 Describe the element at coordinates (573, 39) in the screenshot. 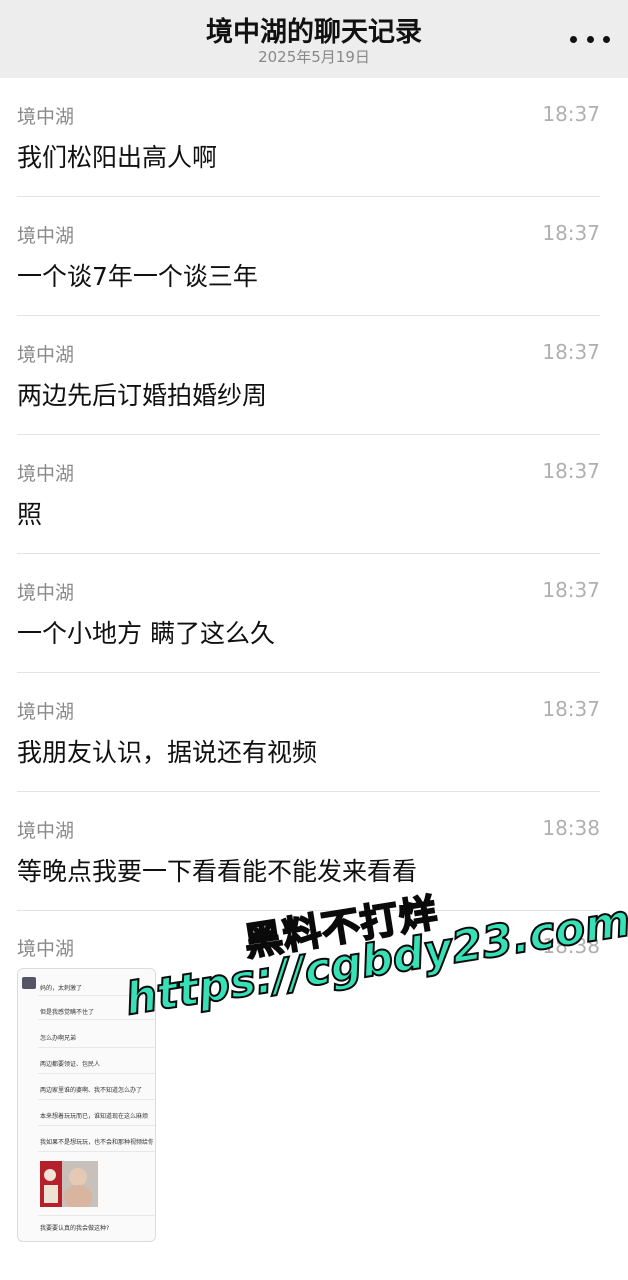

I see `more-horizontal-icon` at that location.